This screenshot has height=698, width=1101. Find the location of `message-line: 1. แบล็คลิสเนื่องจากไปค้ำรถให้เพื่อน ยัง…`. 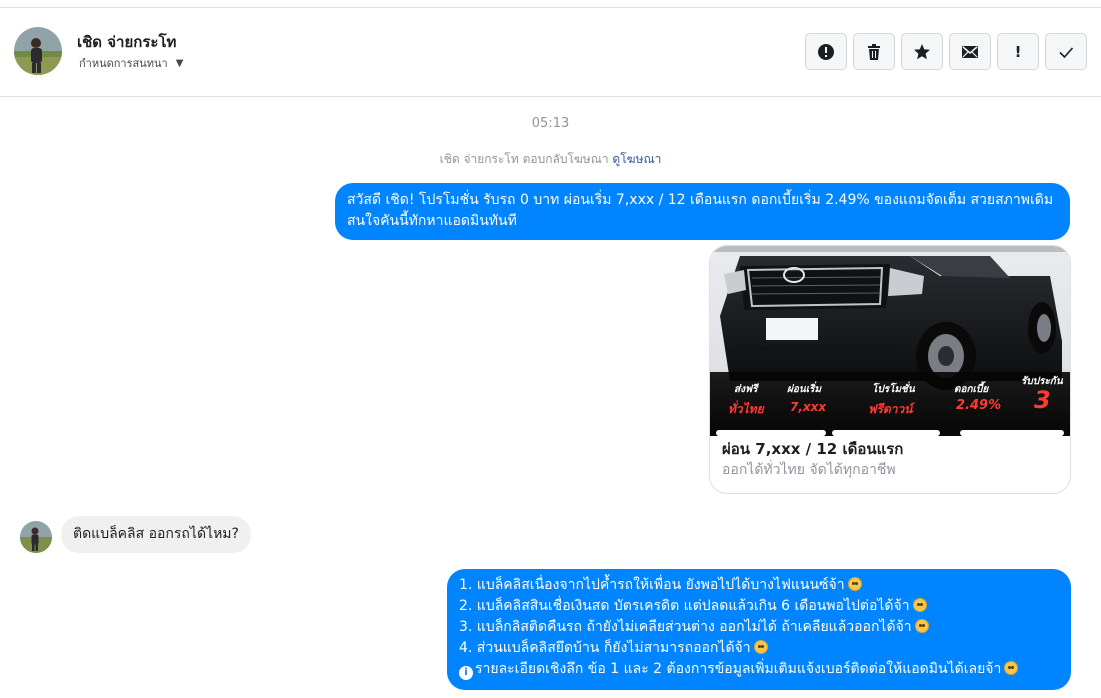

message-line: 1. แบล็คลิสเนื่องจากไปค้ำรถให้เพื่อน ยัง… is located at coordinates (759, 585).